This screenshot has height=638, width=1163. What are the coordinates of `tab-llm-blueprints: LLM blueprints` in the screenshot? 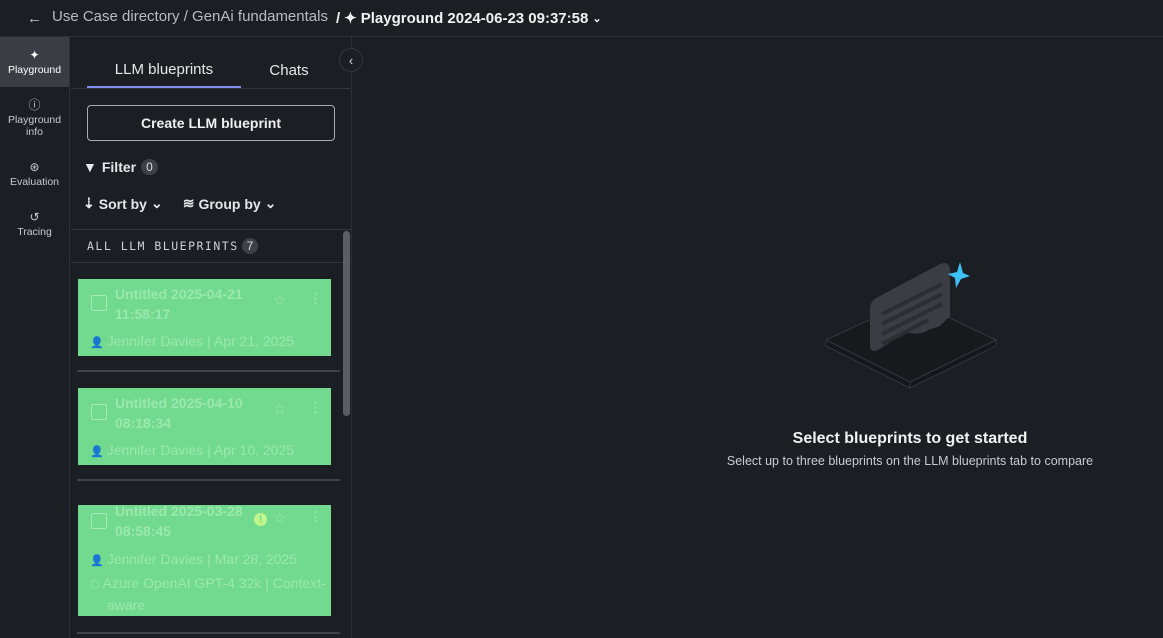 It's located at (164, 62).